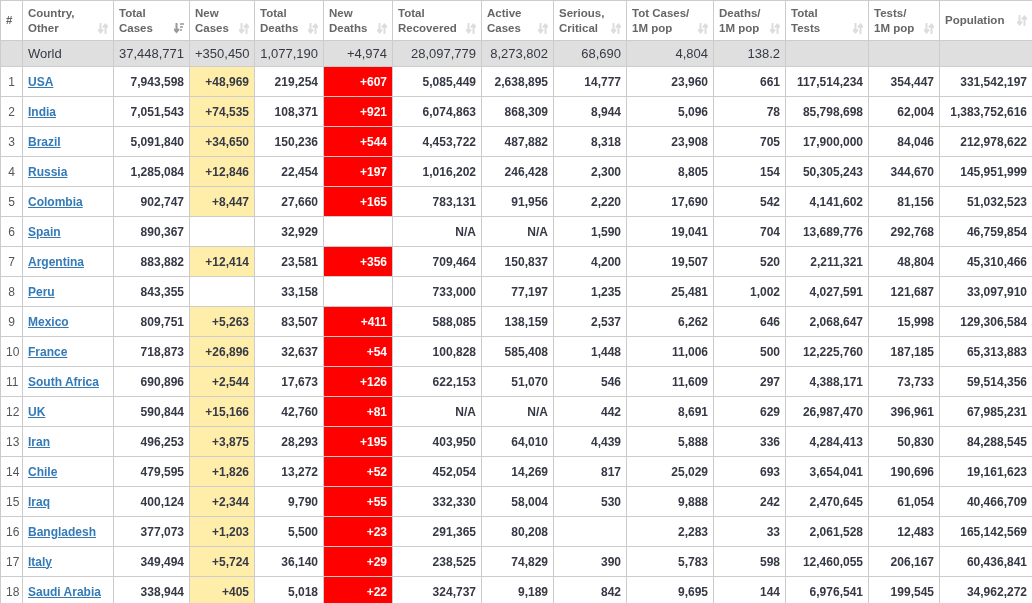 The width and height of the screenshot is (1032, 603). Describe the element at coordinates (39, 501) in the screenshot. I see `country-link: Iraq` at that location.